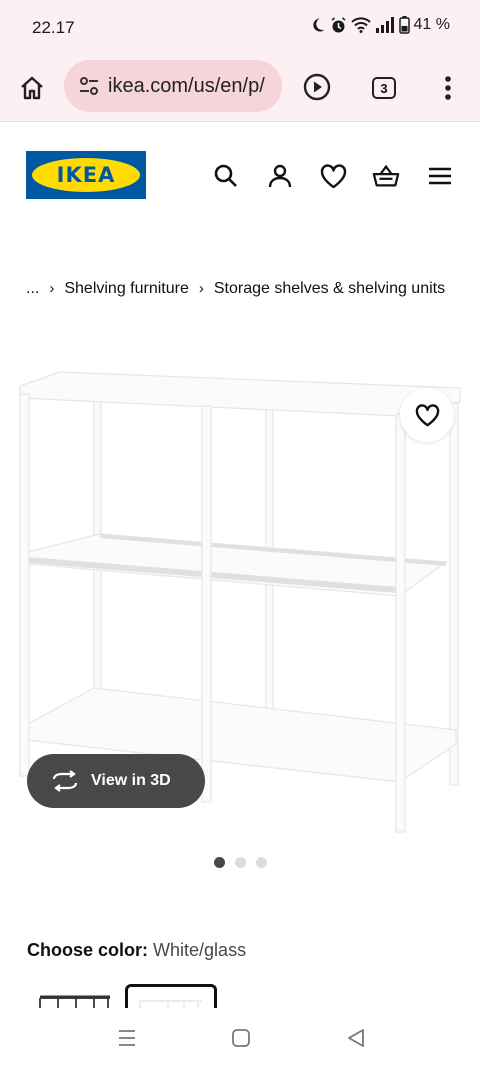 This screenshot has height=1067, width=480. Describe the element at coordinates (318, 25) in the screenshot. I see `moon-icon` at that location.